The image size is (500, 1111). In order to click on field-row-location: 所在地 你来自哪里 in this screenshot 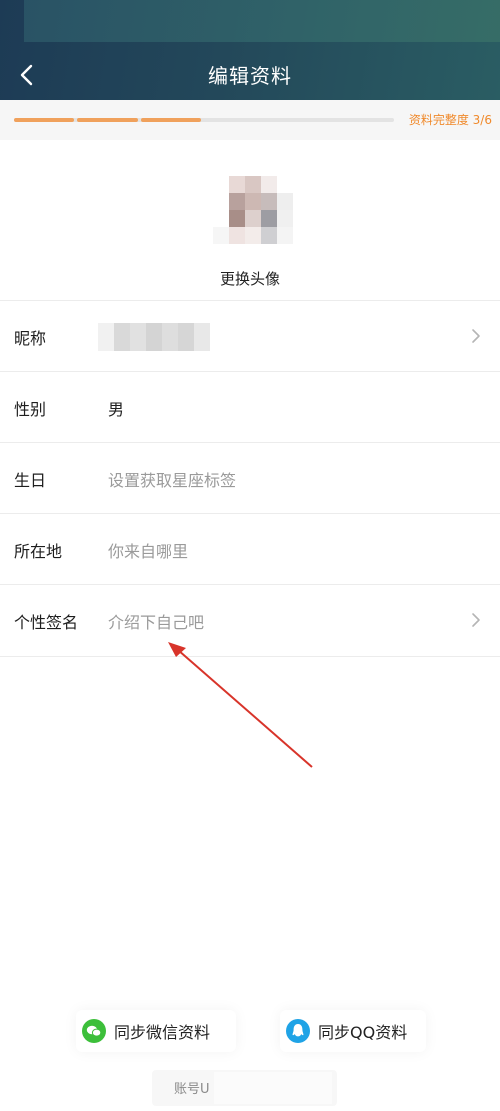, I will do `click(250, 548)`.